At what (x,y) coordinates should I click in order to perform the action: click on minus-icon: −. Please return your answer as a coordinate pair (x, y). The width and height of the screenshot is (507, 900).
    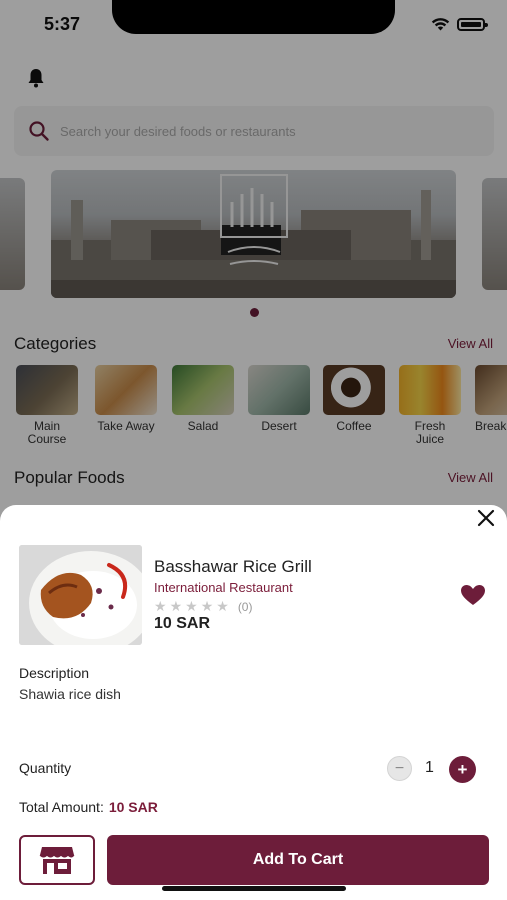
    Looking at the image, I should click on (399, 768).